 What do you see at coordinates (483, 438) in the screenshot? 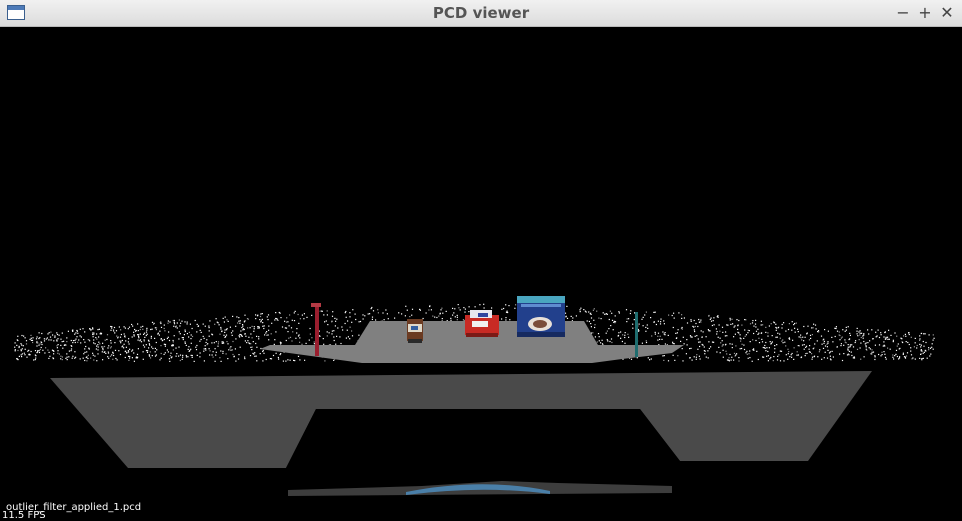
I see `table-inner-shadow` at bounding box center [483, 438].